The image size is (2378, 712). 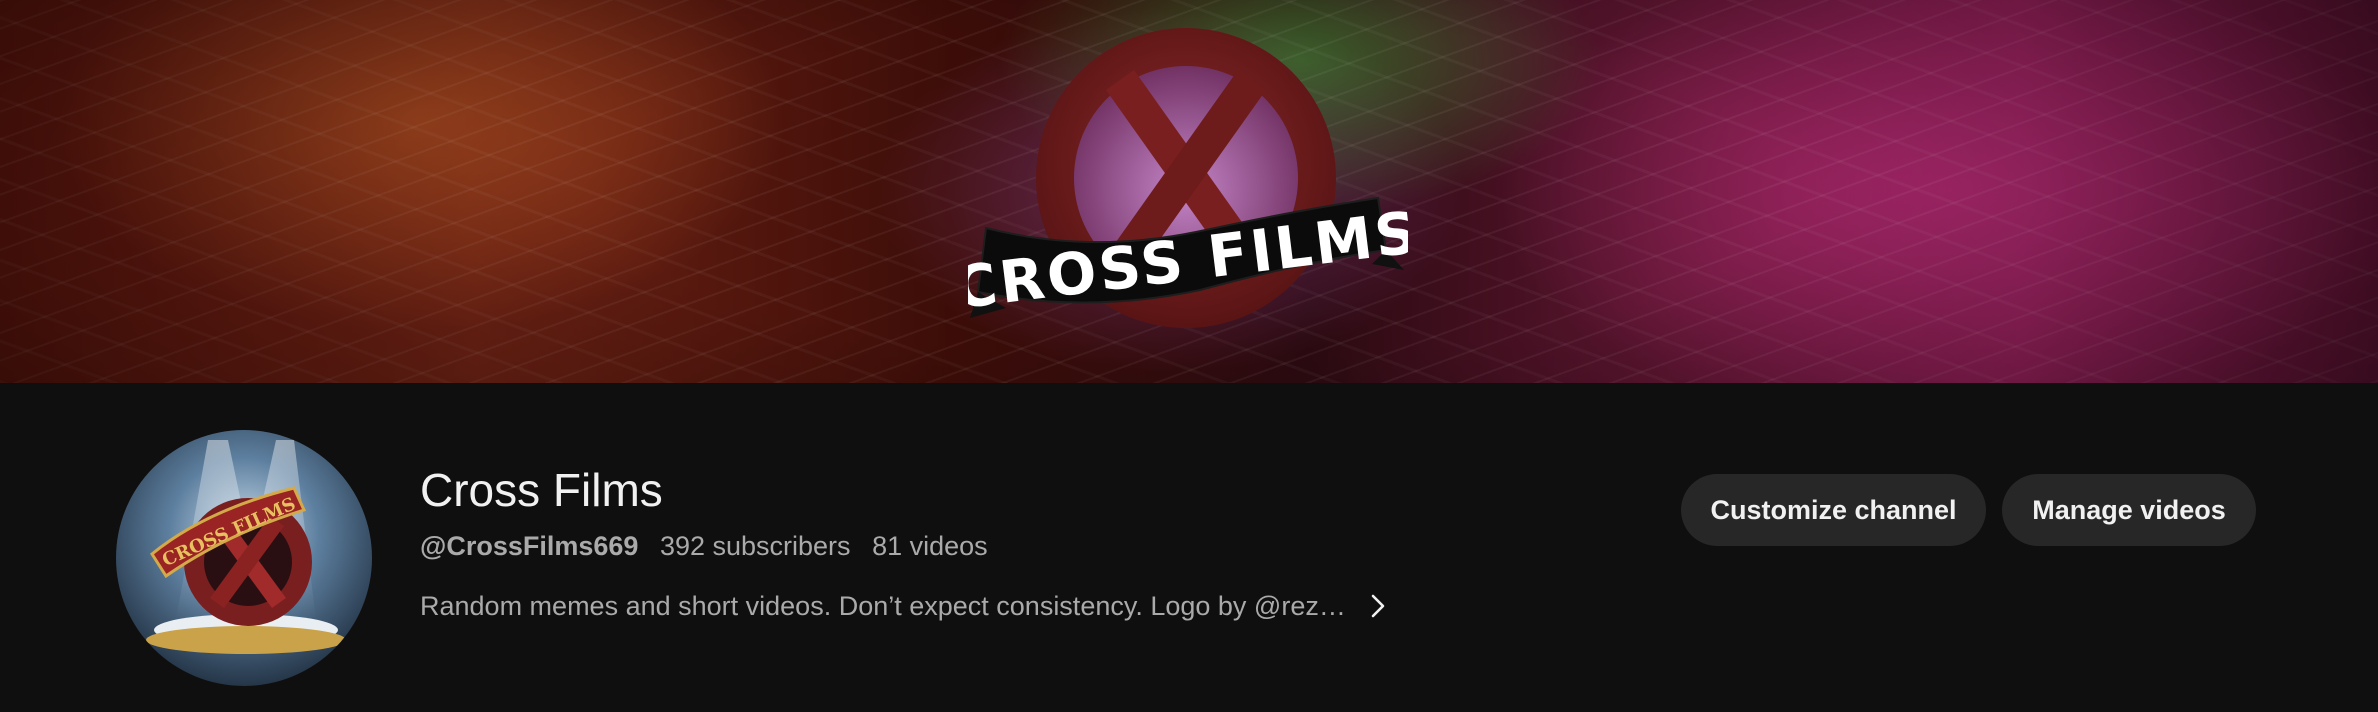 What do you see at coordinates (930, 546) in the screenshot?
I see `video-count: 81 videos` at bounding box center [930, 546].